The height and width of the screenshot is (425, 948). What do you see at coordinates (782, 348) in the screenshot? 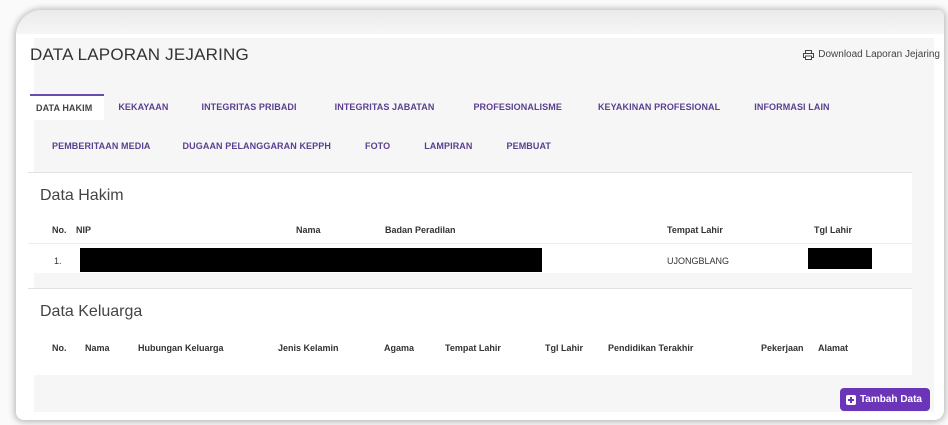
I see `col-pekerjaan: Pekerjaan` at bounding box center [782, 348].